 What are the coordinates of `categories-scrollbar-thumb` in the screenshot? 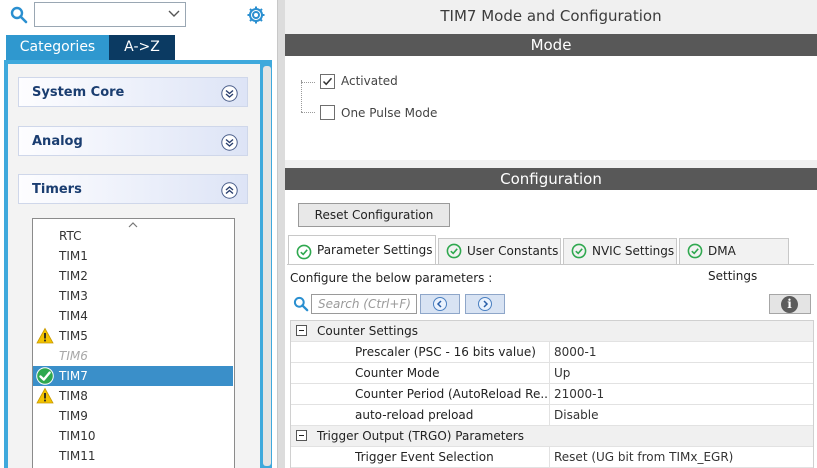 It's located at (267, 266).